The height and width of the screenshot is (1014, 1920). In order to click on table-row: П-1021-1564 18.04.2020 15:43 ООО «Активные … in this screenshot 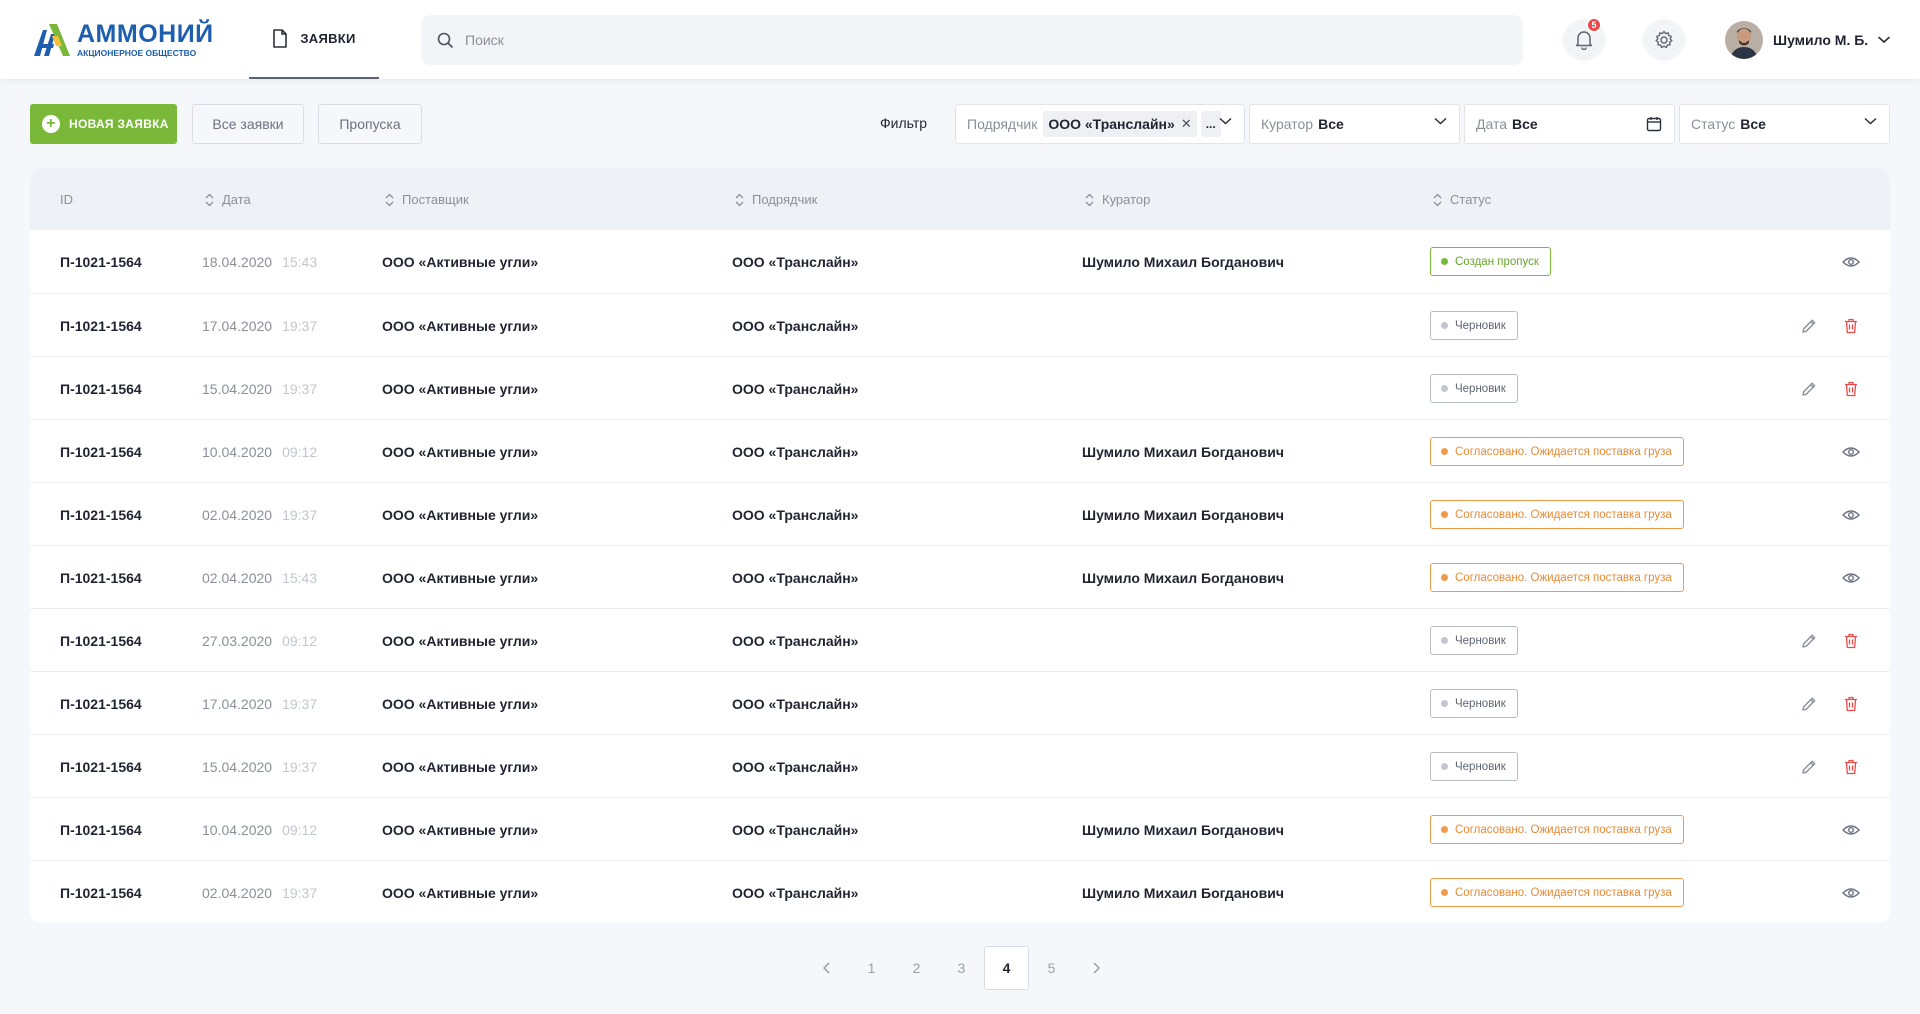, I will do `click(960, 261)`.